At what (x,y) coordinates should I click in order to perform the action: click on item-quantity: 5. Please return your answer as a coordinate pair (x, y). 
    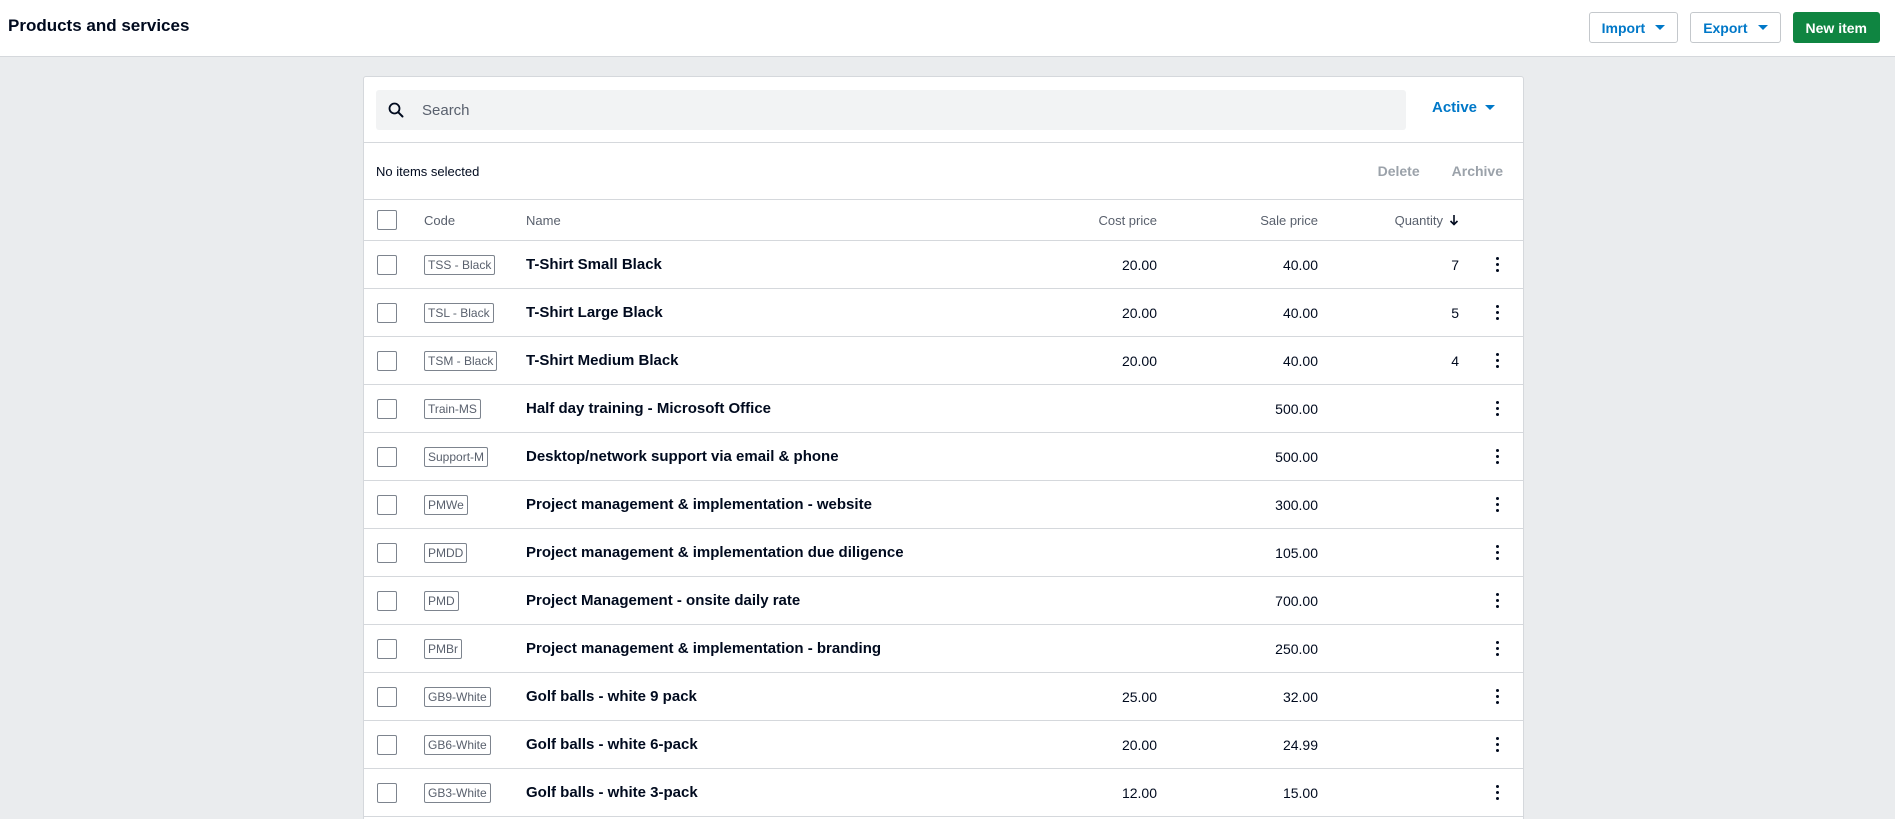
    Looking at the image, I should click on (1455, 312).